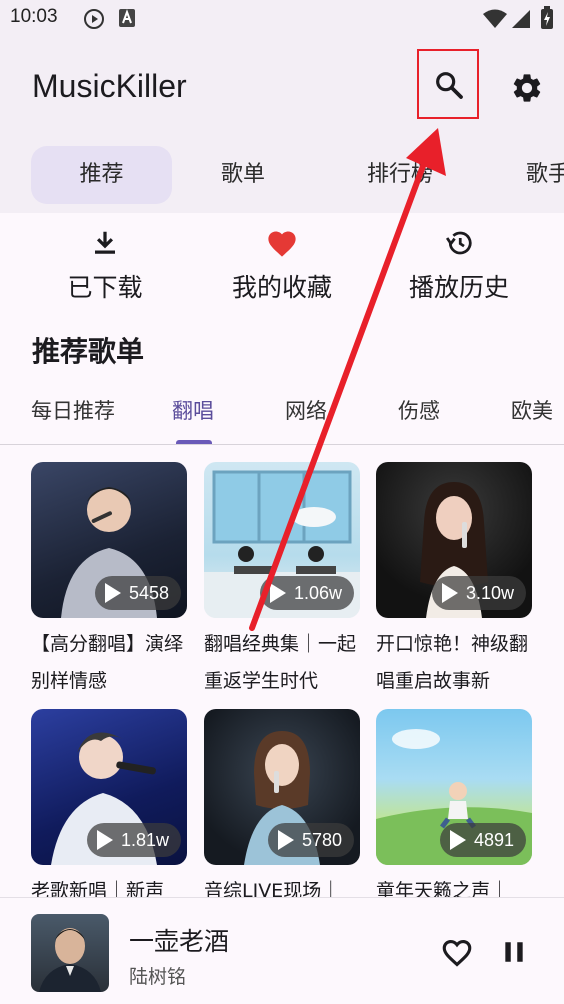 This screenshot has height=1004, width=564. What do you see at coordinates (400, 175) in the screenshot?
I see `tab-charts: 排行榜` at bounding box center [400, 175].